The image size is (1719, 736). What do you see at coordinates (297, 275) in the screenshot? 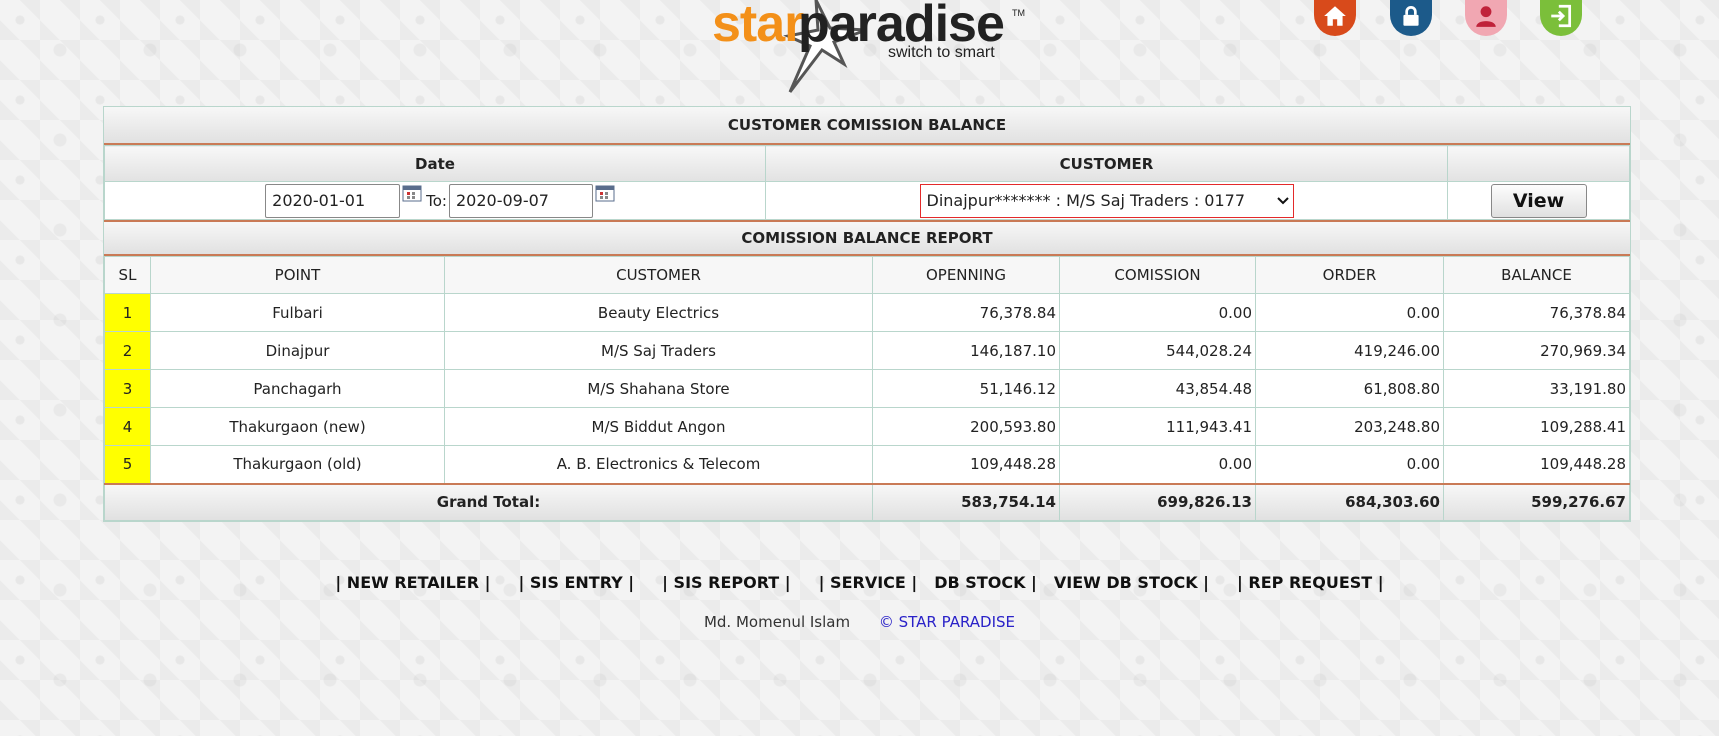
I see `col-point: POINT` at bounding box center [297, 275].